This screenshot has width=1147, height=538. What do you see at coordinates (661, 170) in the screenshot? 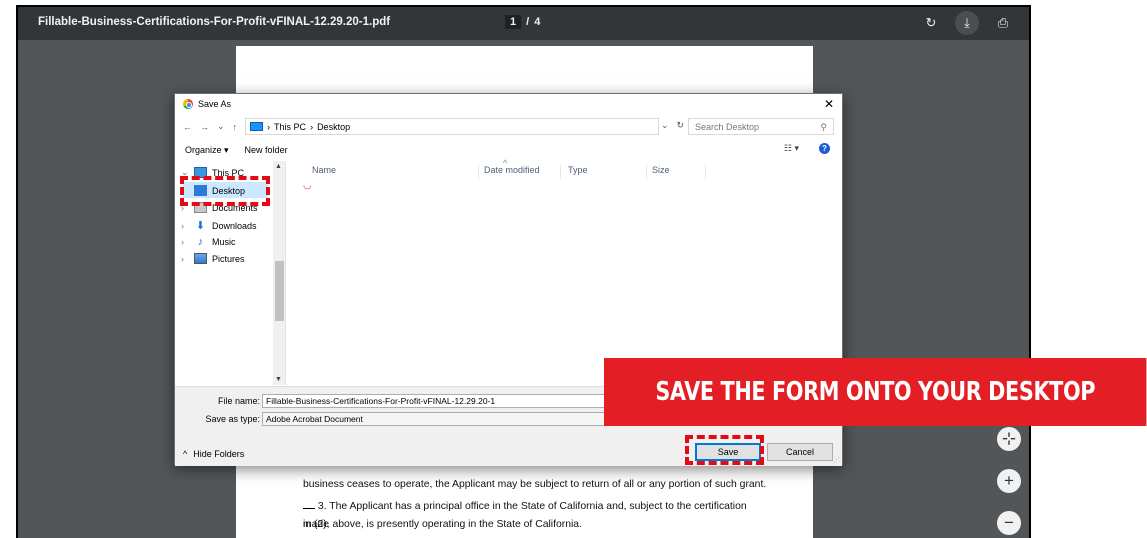
I see `column-header-size: Size` at bounding box center [661, 170].